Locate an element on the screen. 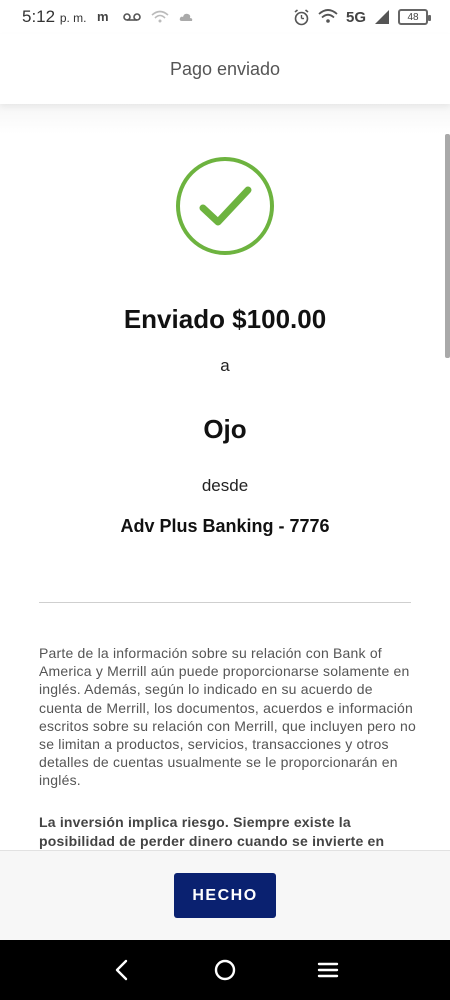  menu-lines-icon is located at coordinates (328, 970).